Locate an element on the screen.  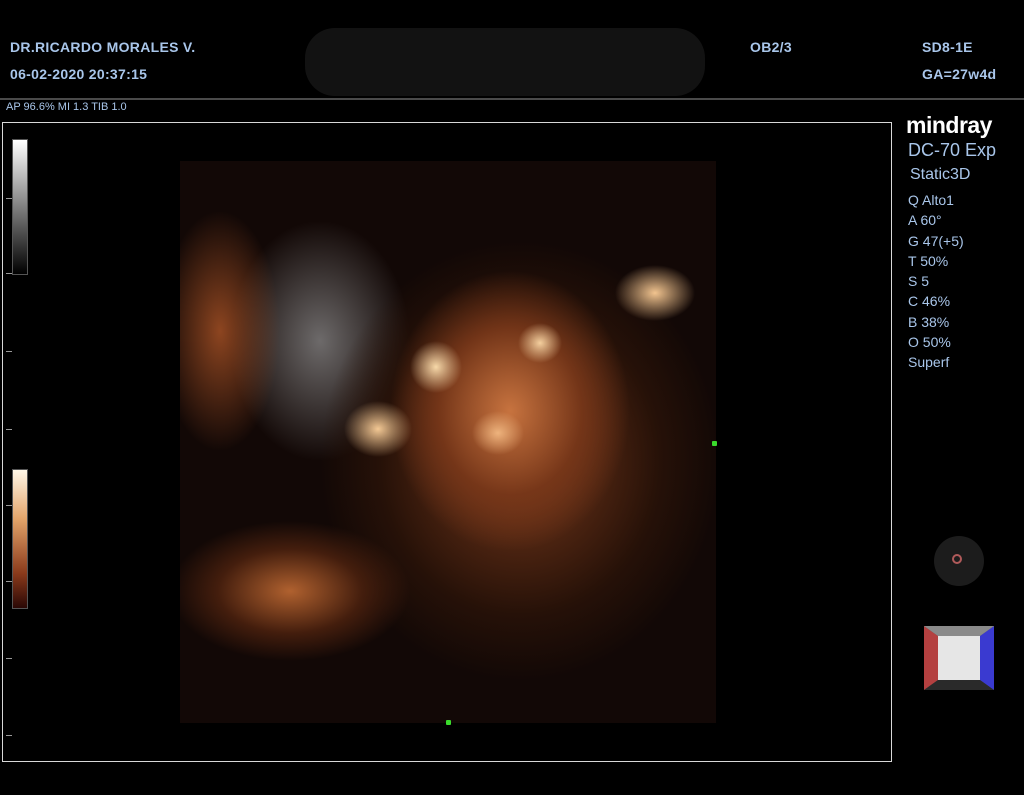
param-item: Q Alto1 is located at coordinates (931, 200).